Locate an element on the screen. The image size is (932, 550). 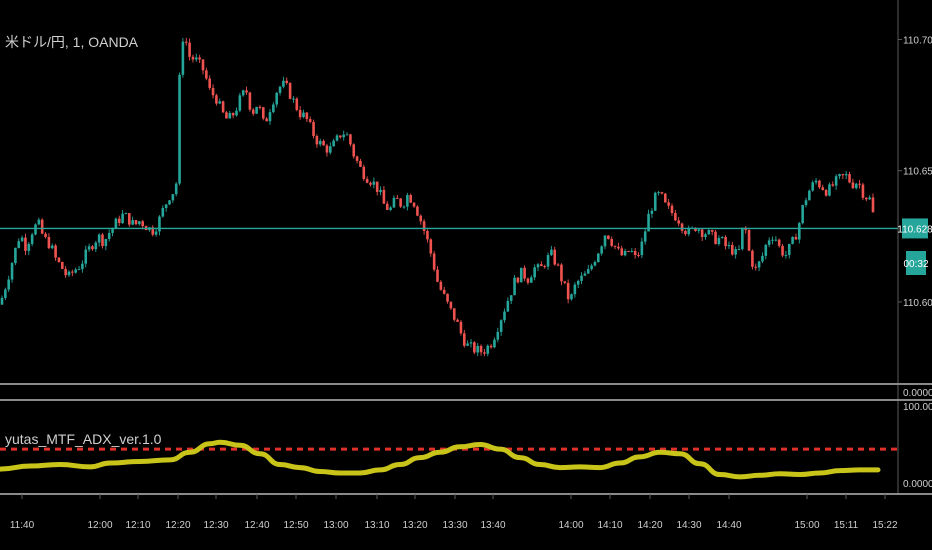
time-tick-label: 12:30 is located at coordinates (215, 525).